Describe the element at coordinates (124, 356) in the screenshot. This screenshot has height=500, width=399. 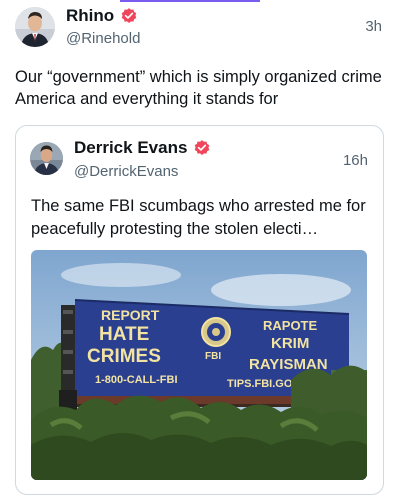
I see `billboard-left-line-3: CRIMES` at that location.